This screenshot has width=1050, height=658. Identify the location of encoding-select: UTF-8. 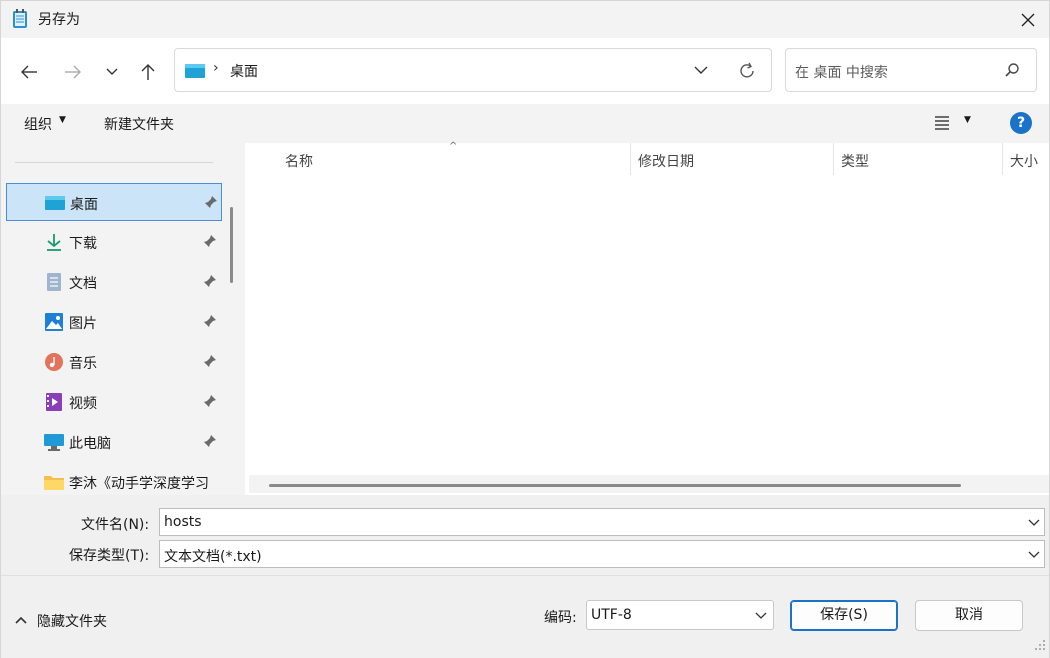
(680, 615).